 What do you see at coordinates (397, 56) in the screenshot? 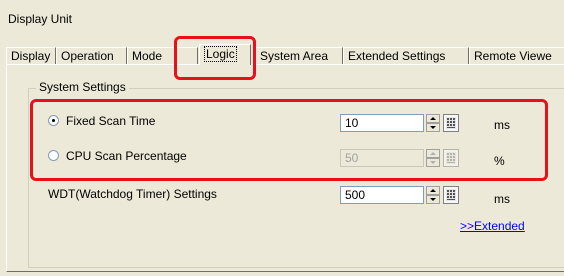
I see `tab-label: Extended Settings` at bounding box center [397, 56].